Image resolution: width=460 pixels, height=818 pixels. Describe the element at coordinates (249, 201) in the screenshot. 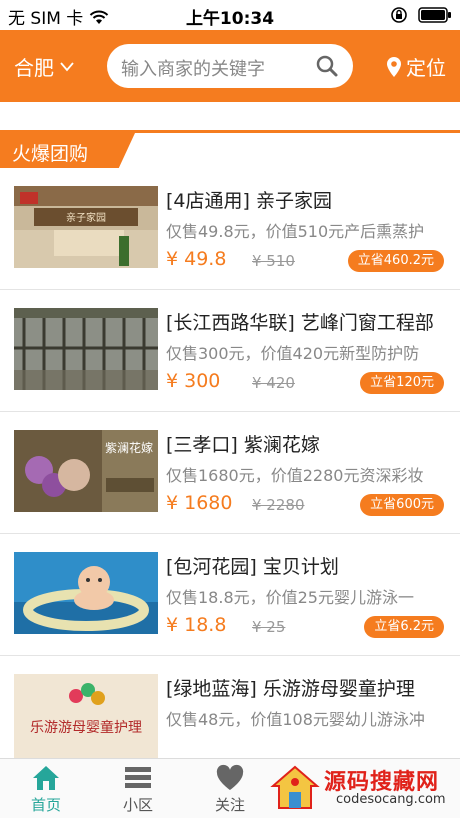

I see `deal-title: [4店通用] 亲子家园` at that location.